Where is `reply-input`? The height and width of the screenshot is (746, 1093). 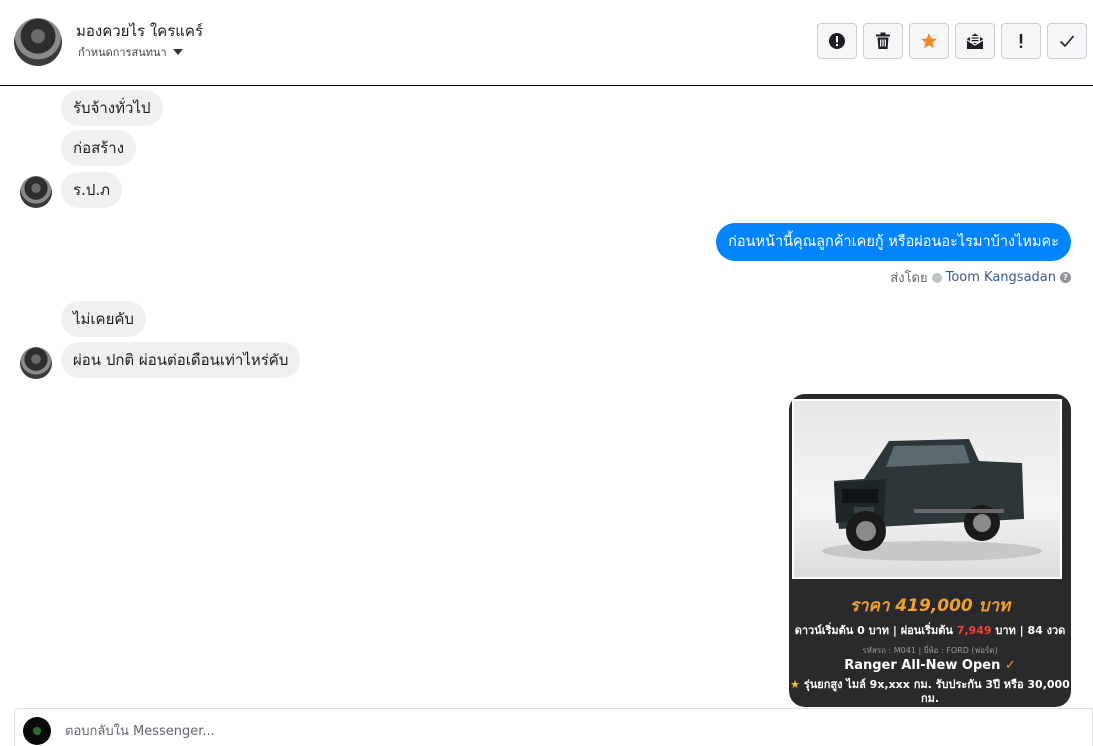
reply-input is located at coordinates (515, 731).